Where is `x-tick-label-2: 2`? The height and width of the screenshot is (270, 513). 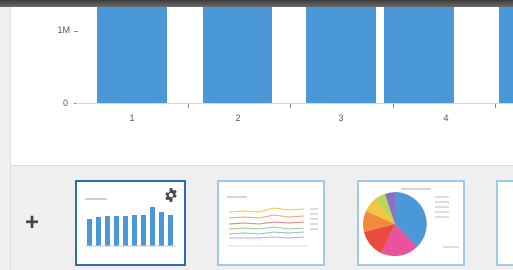
x-tick-label-2: 2 is located at coordinates (238, 118).